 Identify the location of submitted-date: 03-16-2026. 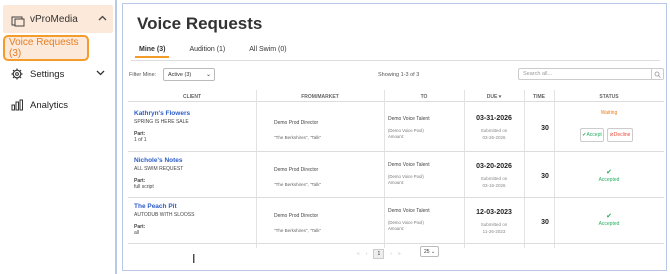
(494, 185).